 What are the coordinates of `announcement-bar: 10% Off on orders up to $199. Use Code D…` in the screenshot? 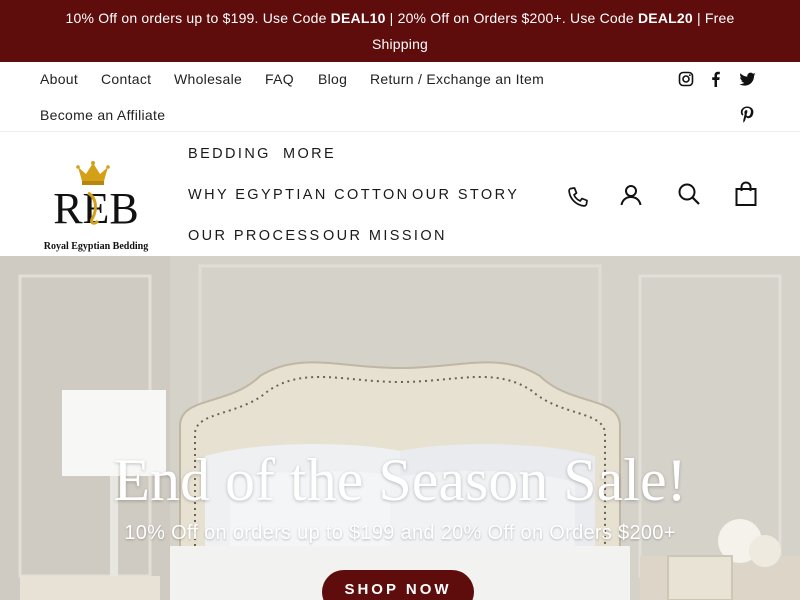 It's located at (400, 31).